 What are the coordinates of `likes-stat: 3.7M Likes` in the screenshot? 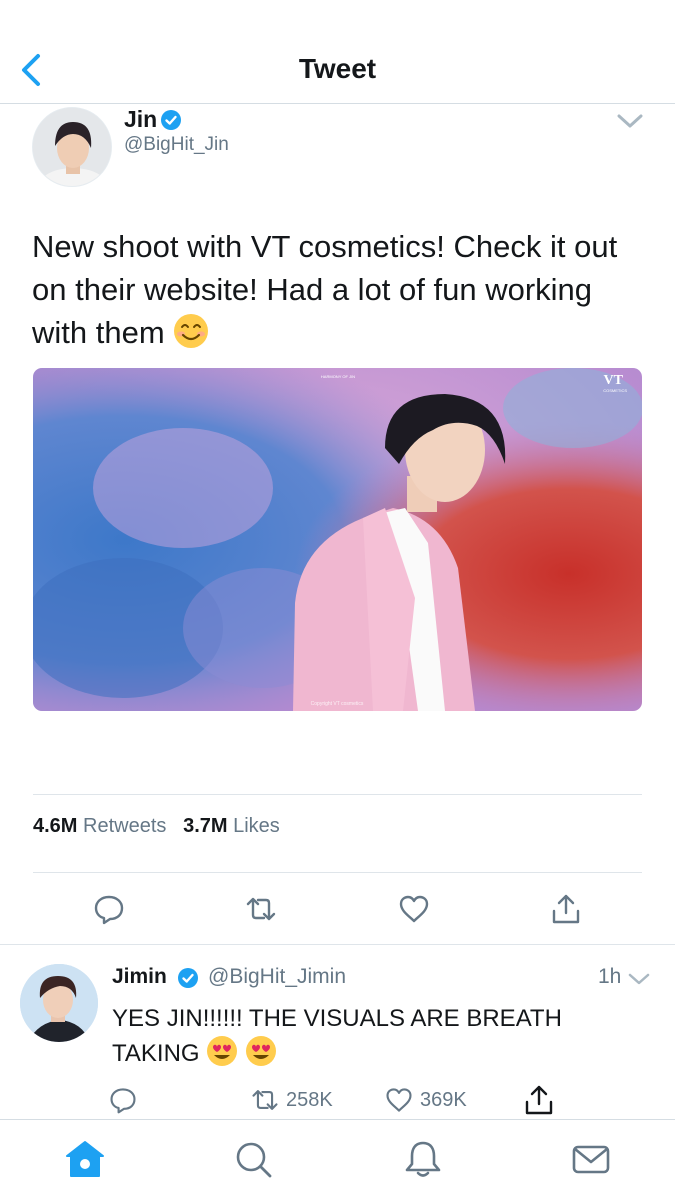 It's located at (231, 826).